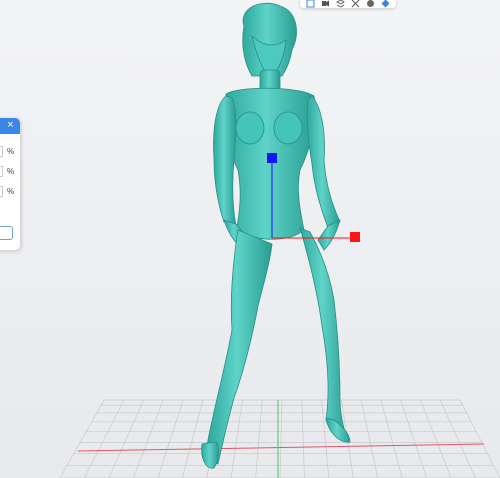 Image resolution: width=500 pixels, height=478 pixels. Describe the element at coordinates (370, 4) in the screenshot. I see `shading-sphere-icon` at that location.